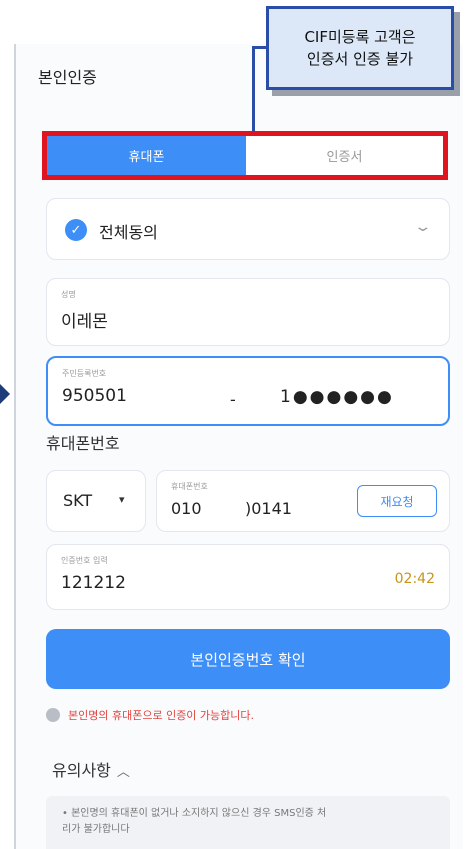  I want to click on resident-number-back-masked: 1●●●●●●, so click(337, 397).